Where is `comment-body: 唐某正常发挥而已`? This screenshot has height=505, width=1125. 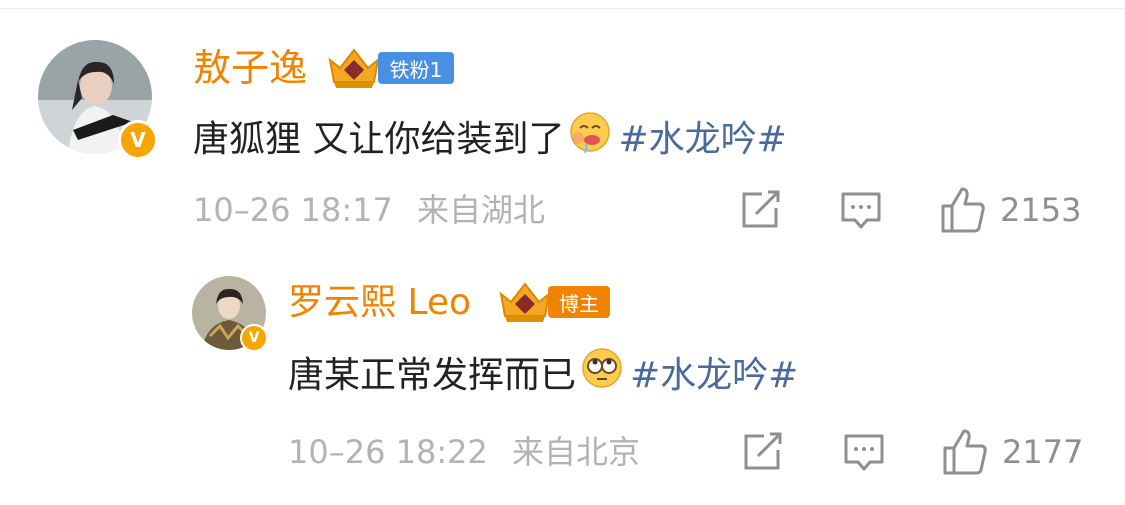 comment-body: 唐某正常发挥而已 is located at coordinates (432, 375).